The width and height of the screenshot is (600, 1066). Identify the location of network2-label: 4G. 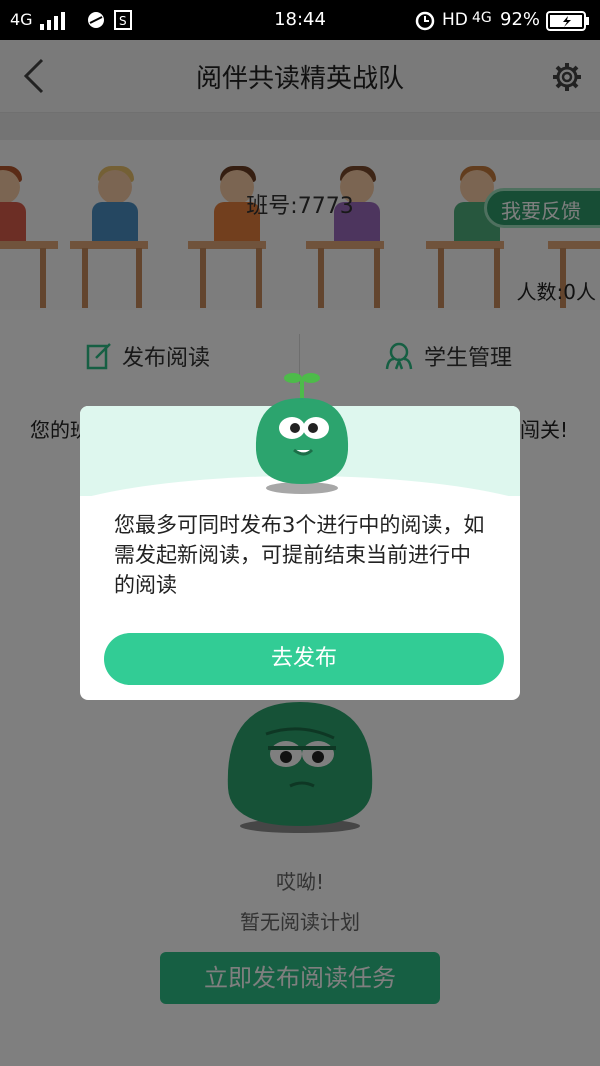
(482, 18).